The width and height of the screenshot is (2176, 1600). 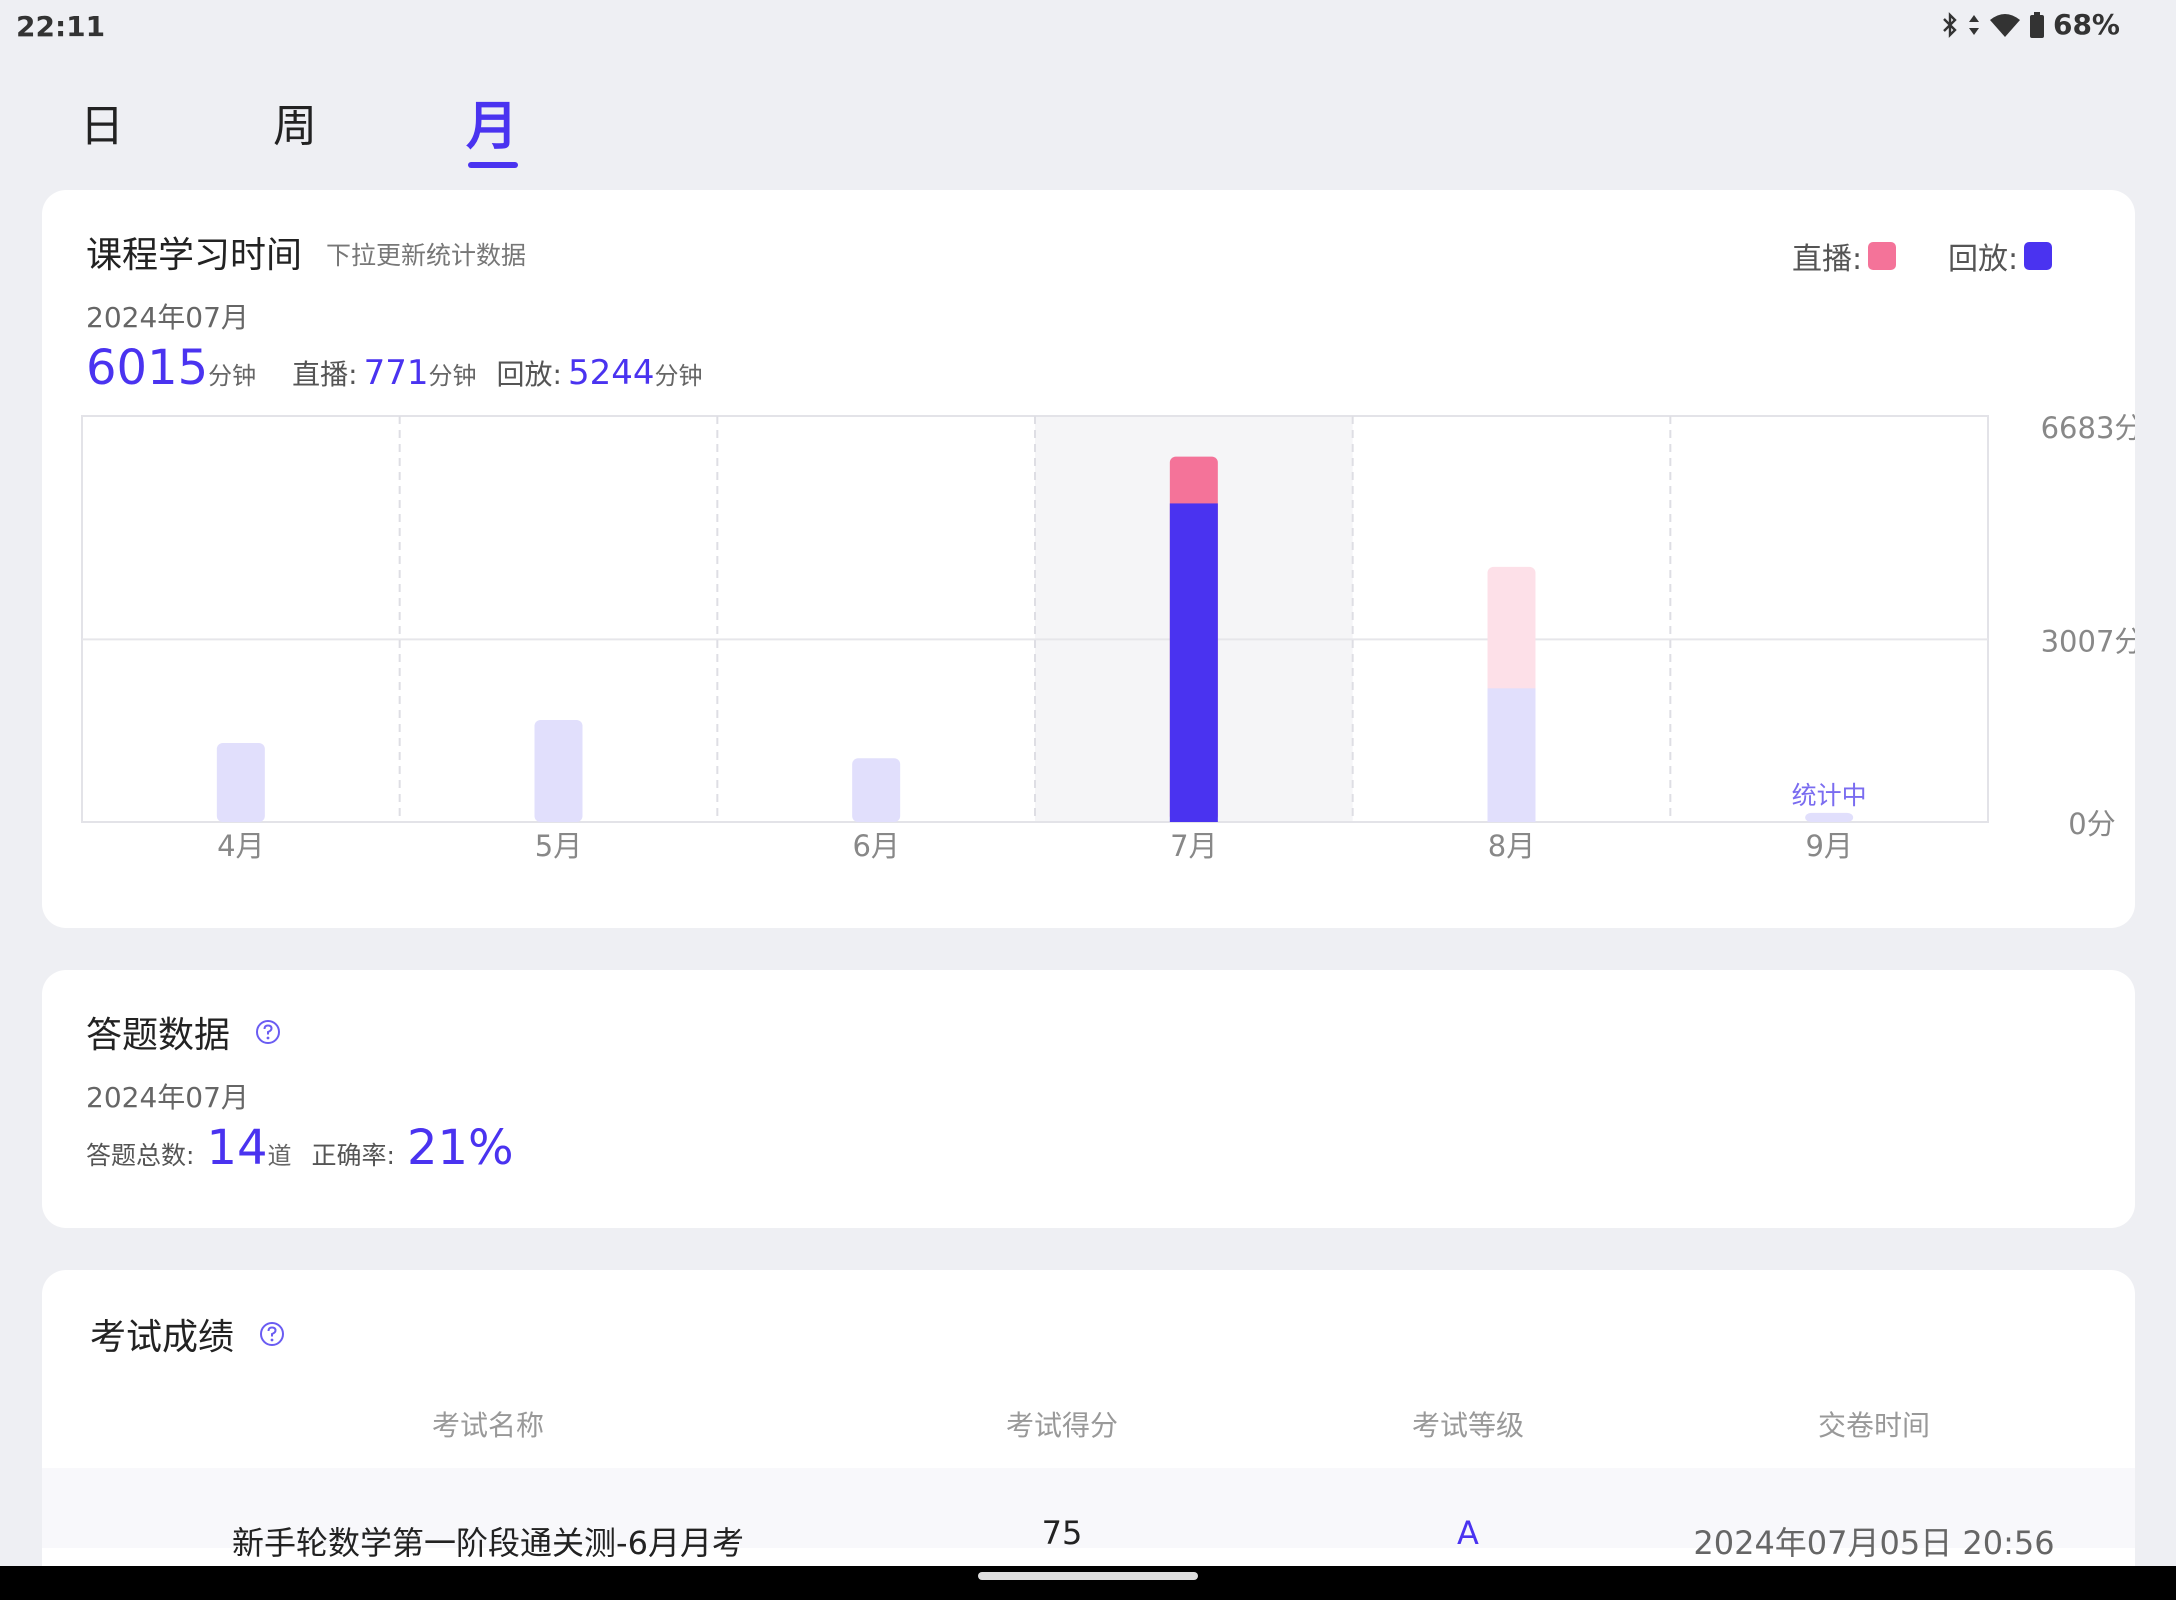 What do you see at coordinates (2088, 641) in the screenshot?
I see `y-tick-label: 3007分` at bounding box center [2088, 641].